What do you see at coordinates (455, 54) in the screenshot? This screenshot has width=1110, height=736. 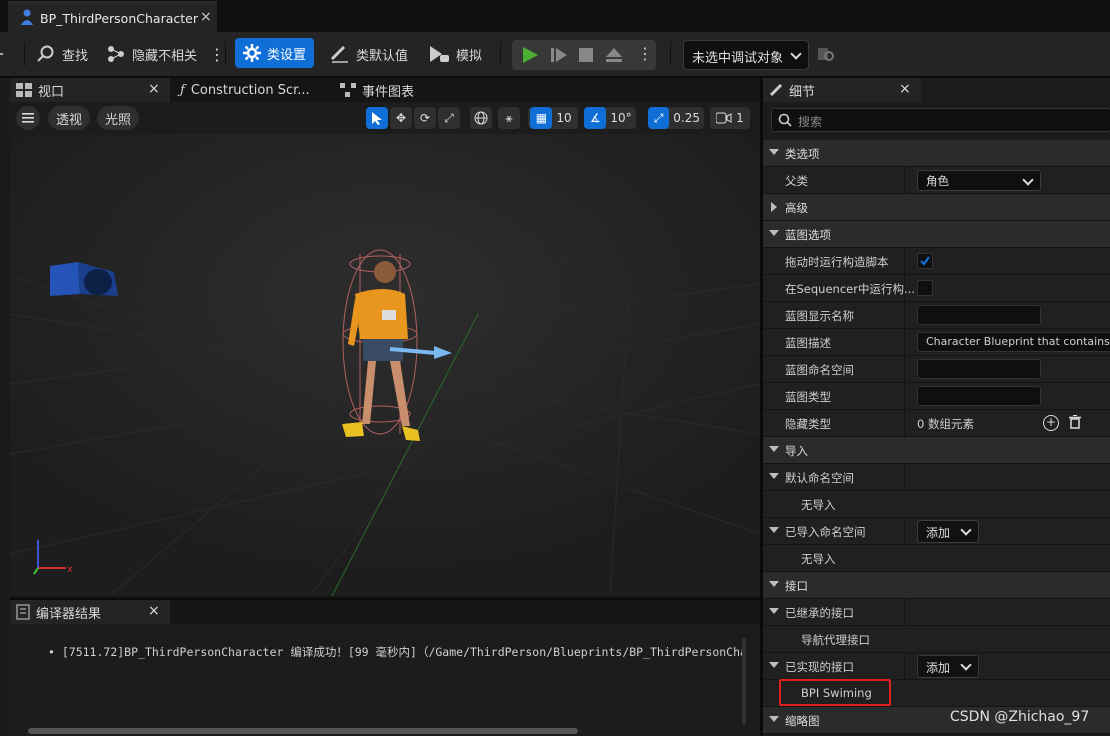 I see `simulate-button: 模拟` at bounding box center [455, 54].